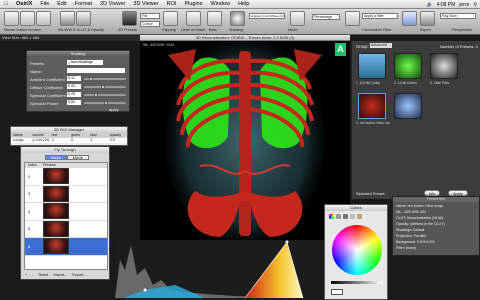  Describe the element at coordinates (105, 87) in the screenshot. I see `diffuse-slider` at that location.